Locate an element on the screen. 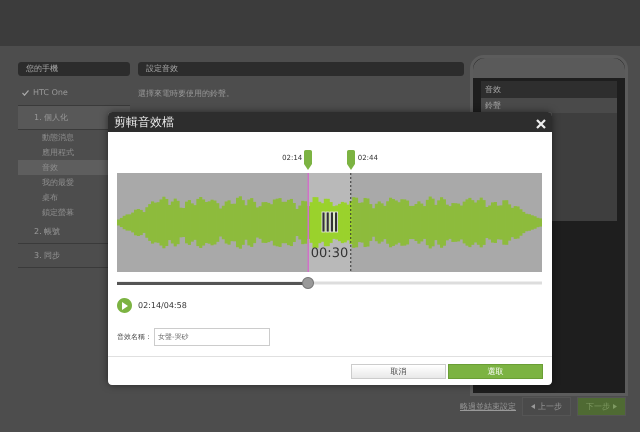 This screenshot has height=432, width=640. device-name: HTC One is located at coordinates (50, 92).